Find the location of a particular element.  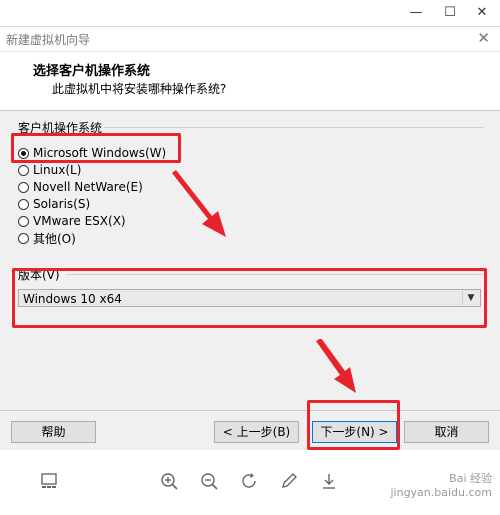

watermark-line1: Bai 经验 is located at coordinates (470, 478).